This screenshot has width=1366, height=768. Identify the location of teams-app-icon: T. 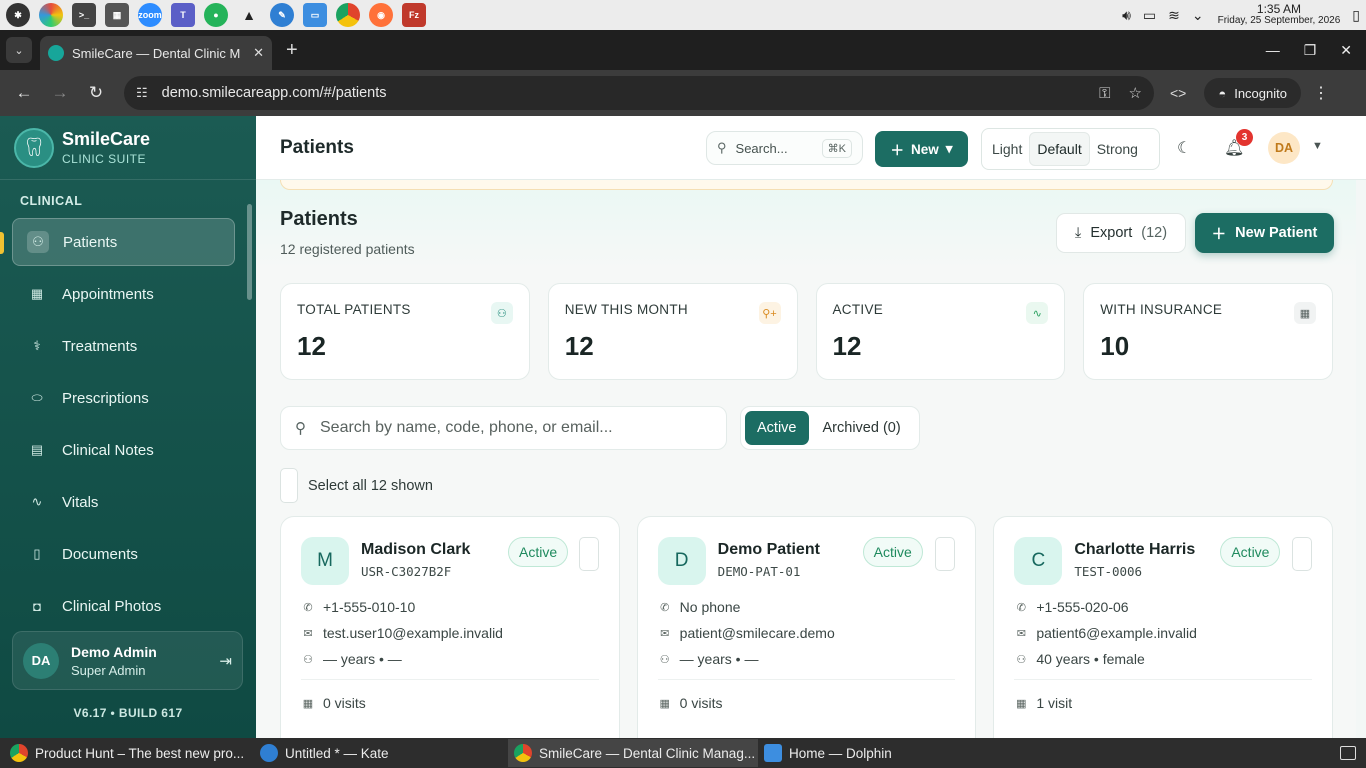
(183, 15).